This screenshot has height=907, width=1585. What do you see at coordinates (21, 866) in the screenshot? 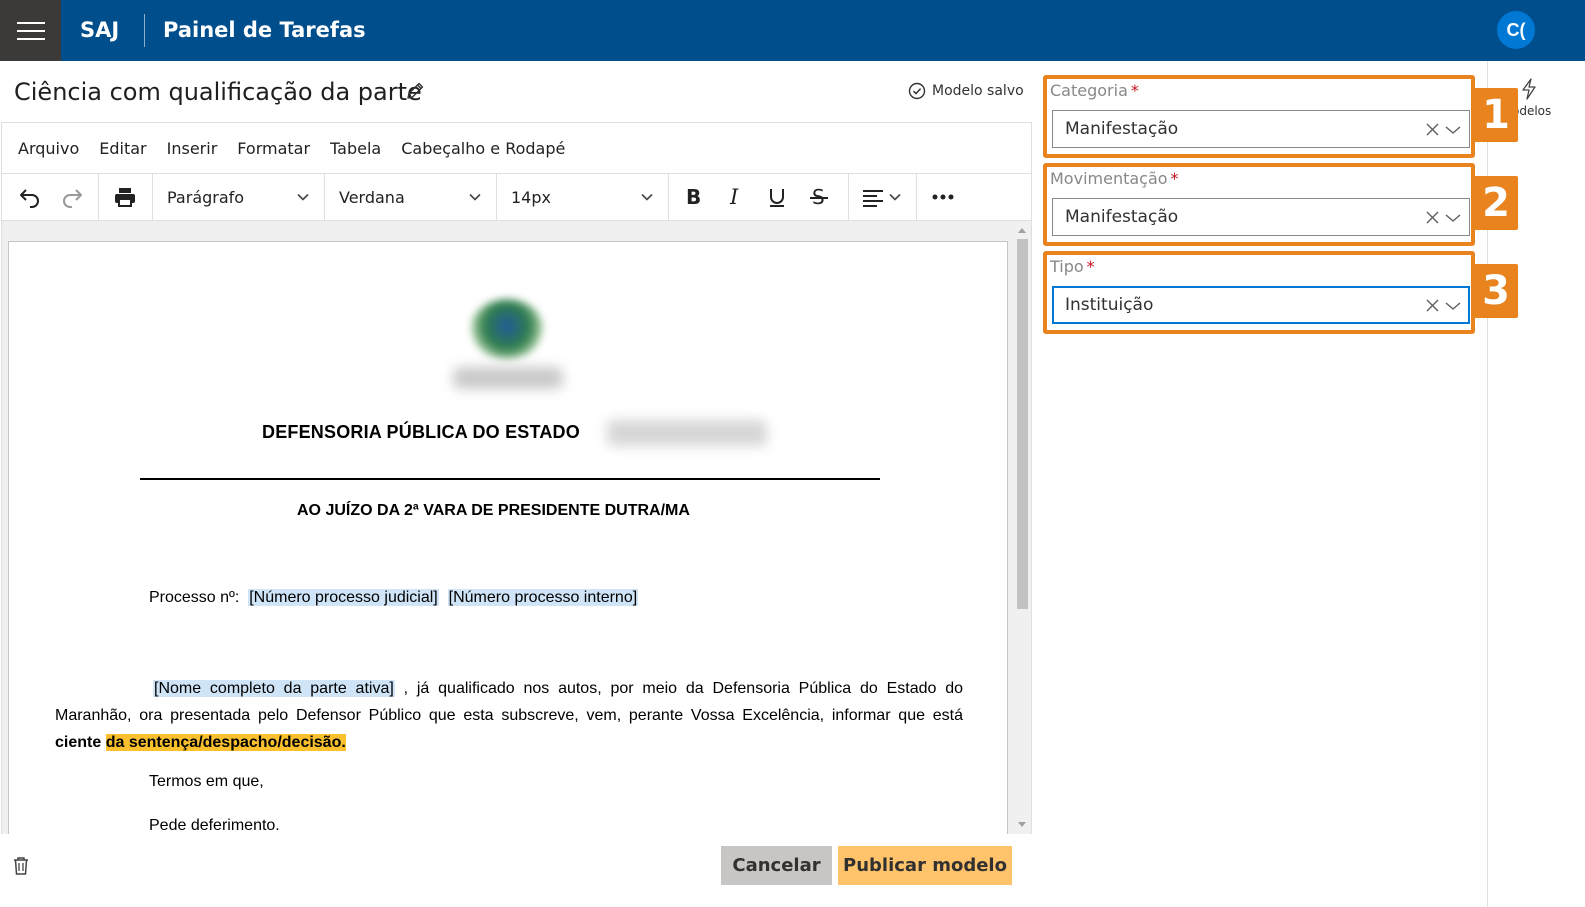
I see `trash-icon` at bounding box center [21, 866].